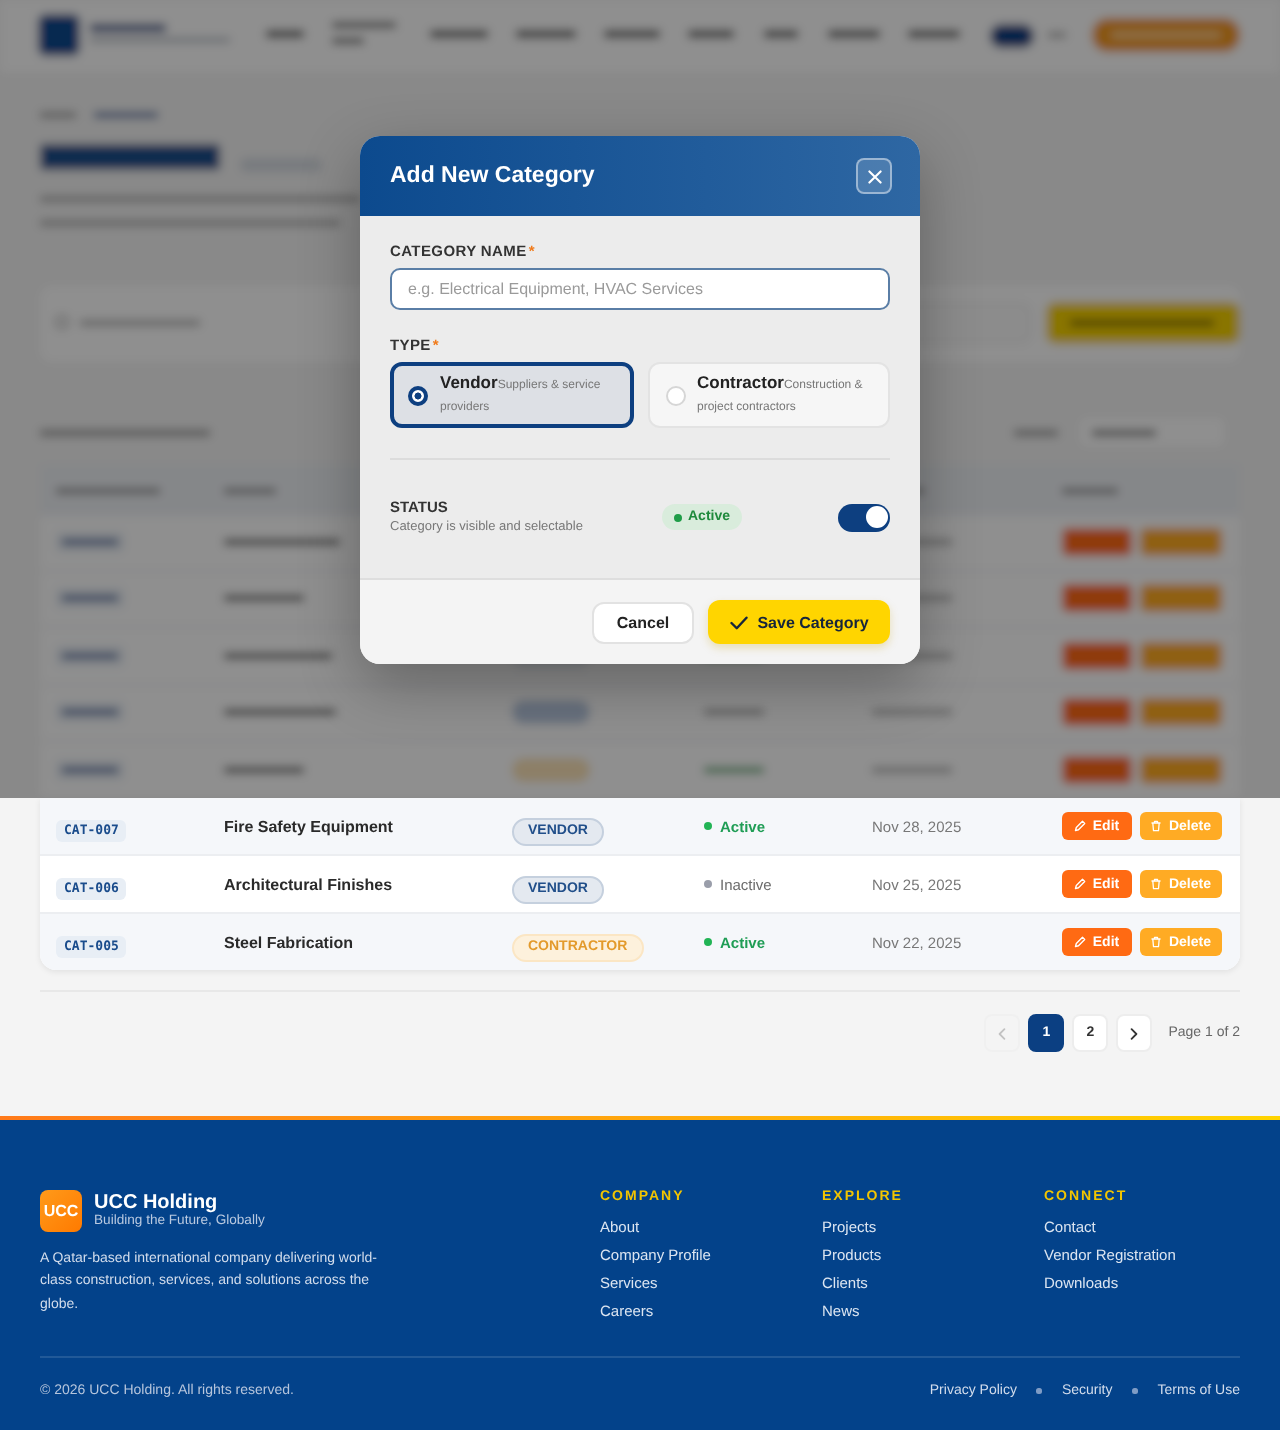  What do you see at coordinates (309, 826) in the screenshot?
I see `category-name: Fire Safety Equipment` at bounding box center [309, 826].